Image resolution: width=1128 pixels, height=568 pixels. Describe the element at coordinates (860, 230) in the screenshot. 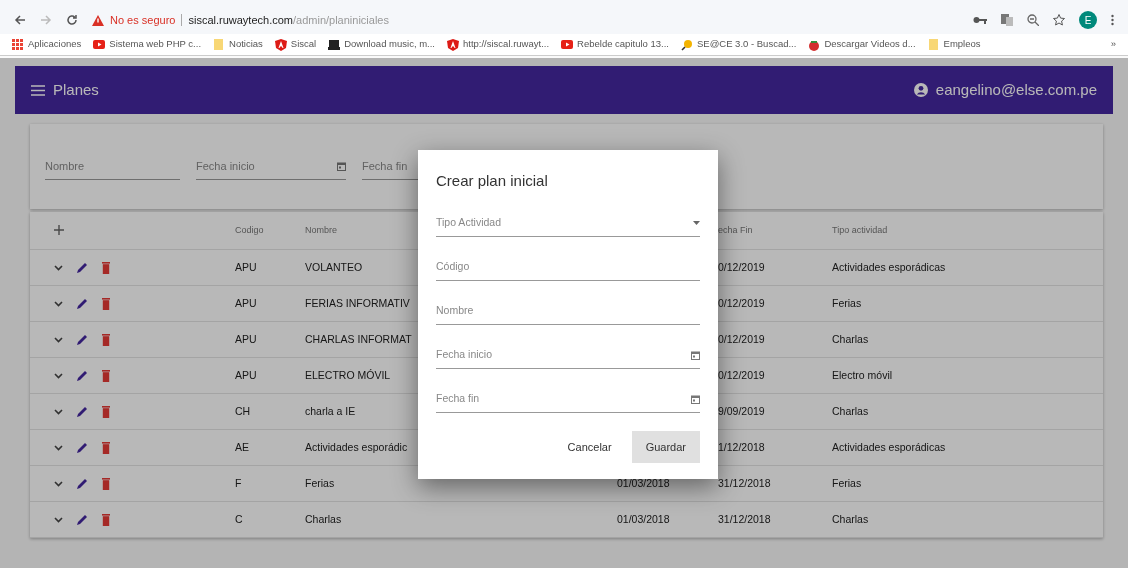

I see `column-header: Tipo actividad` at that location.